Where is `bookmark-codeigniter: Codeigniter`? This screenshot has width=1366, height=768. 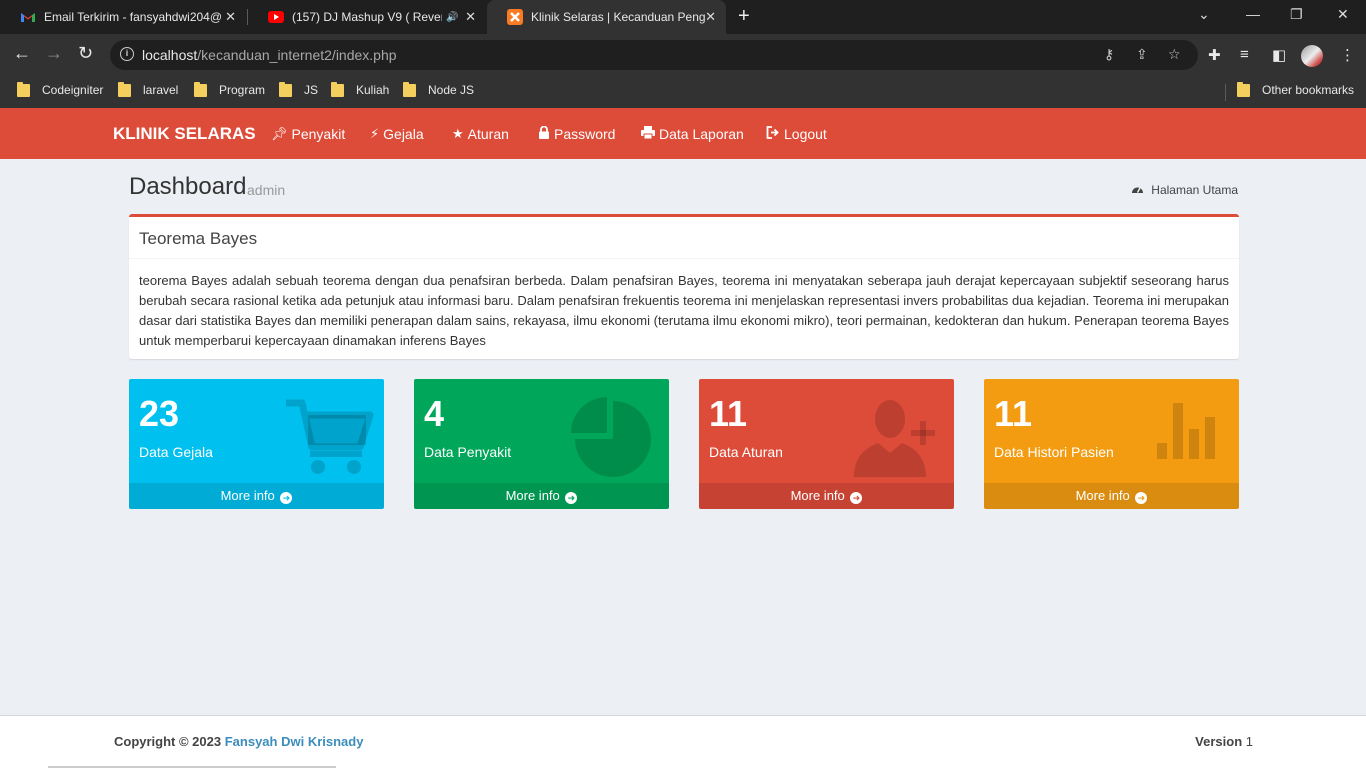
bookmark-codeigniter: Codeigniter is located at coordinates (60, 89).